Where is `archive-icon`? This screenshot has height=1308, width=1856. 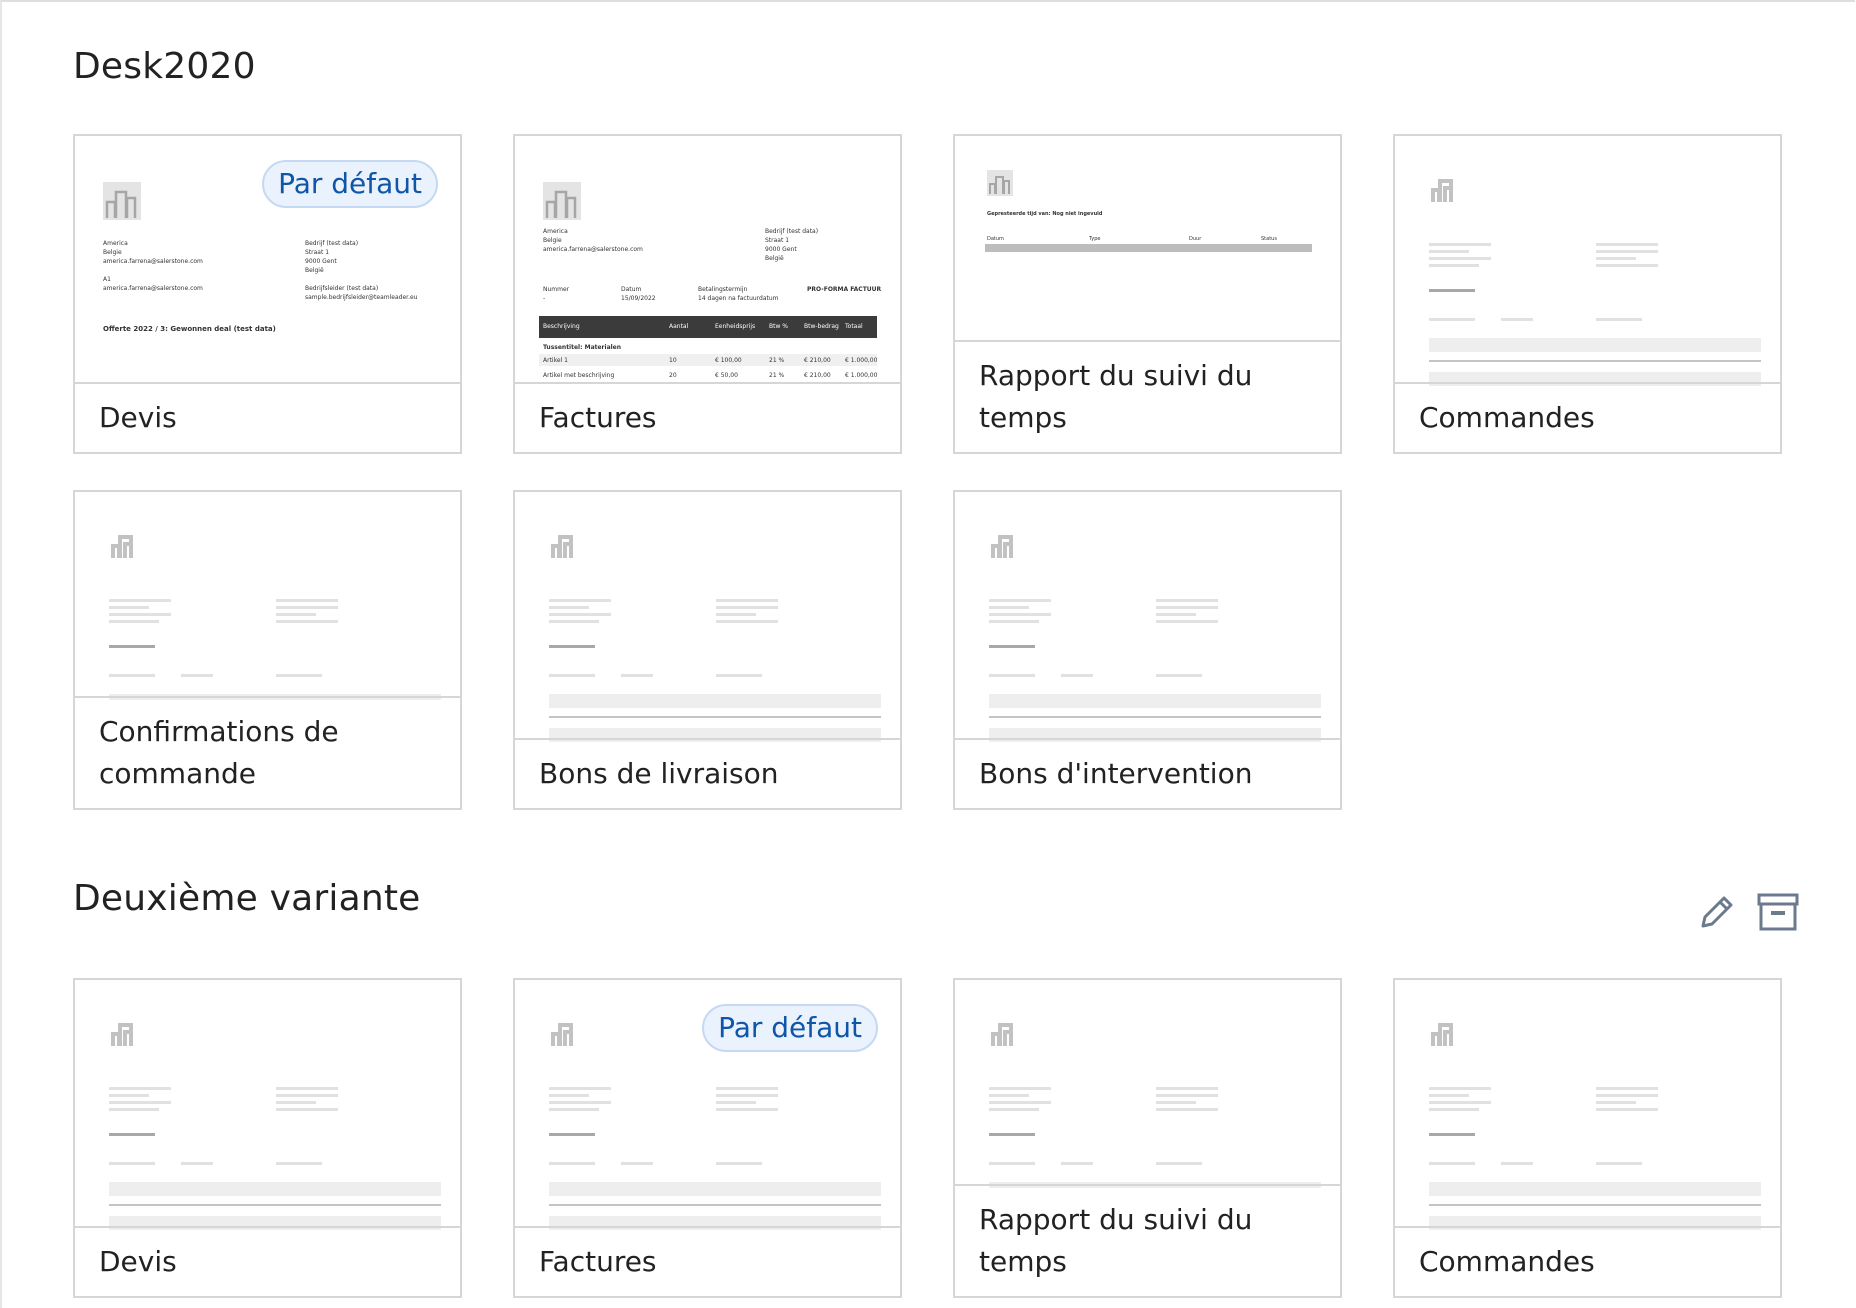 archive-icon is located at coordinates (1778, 912).